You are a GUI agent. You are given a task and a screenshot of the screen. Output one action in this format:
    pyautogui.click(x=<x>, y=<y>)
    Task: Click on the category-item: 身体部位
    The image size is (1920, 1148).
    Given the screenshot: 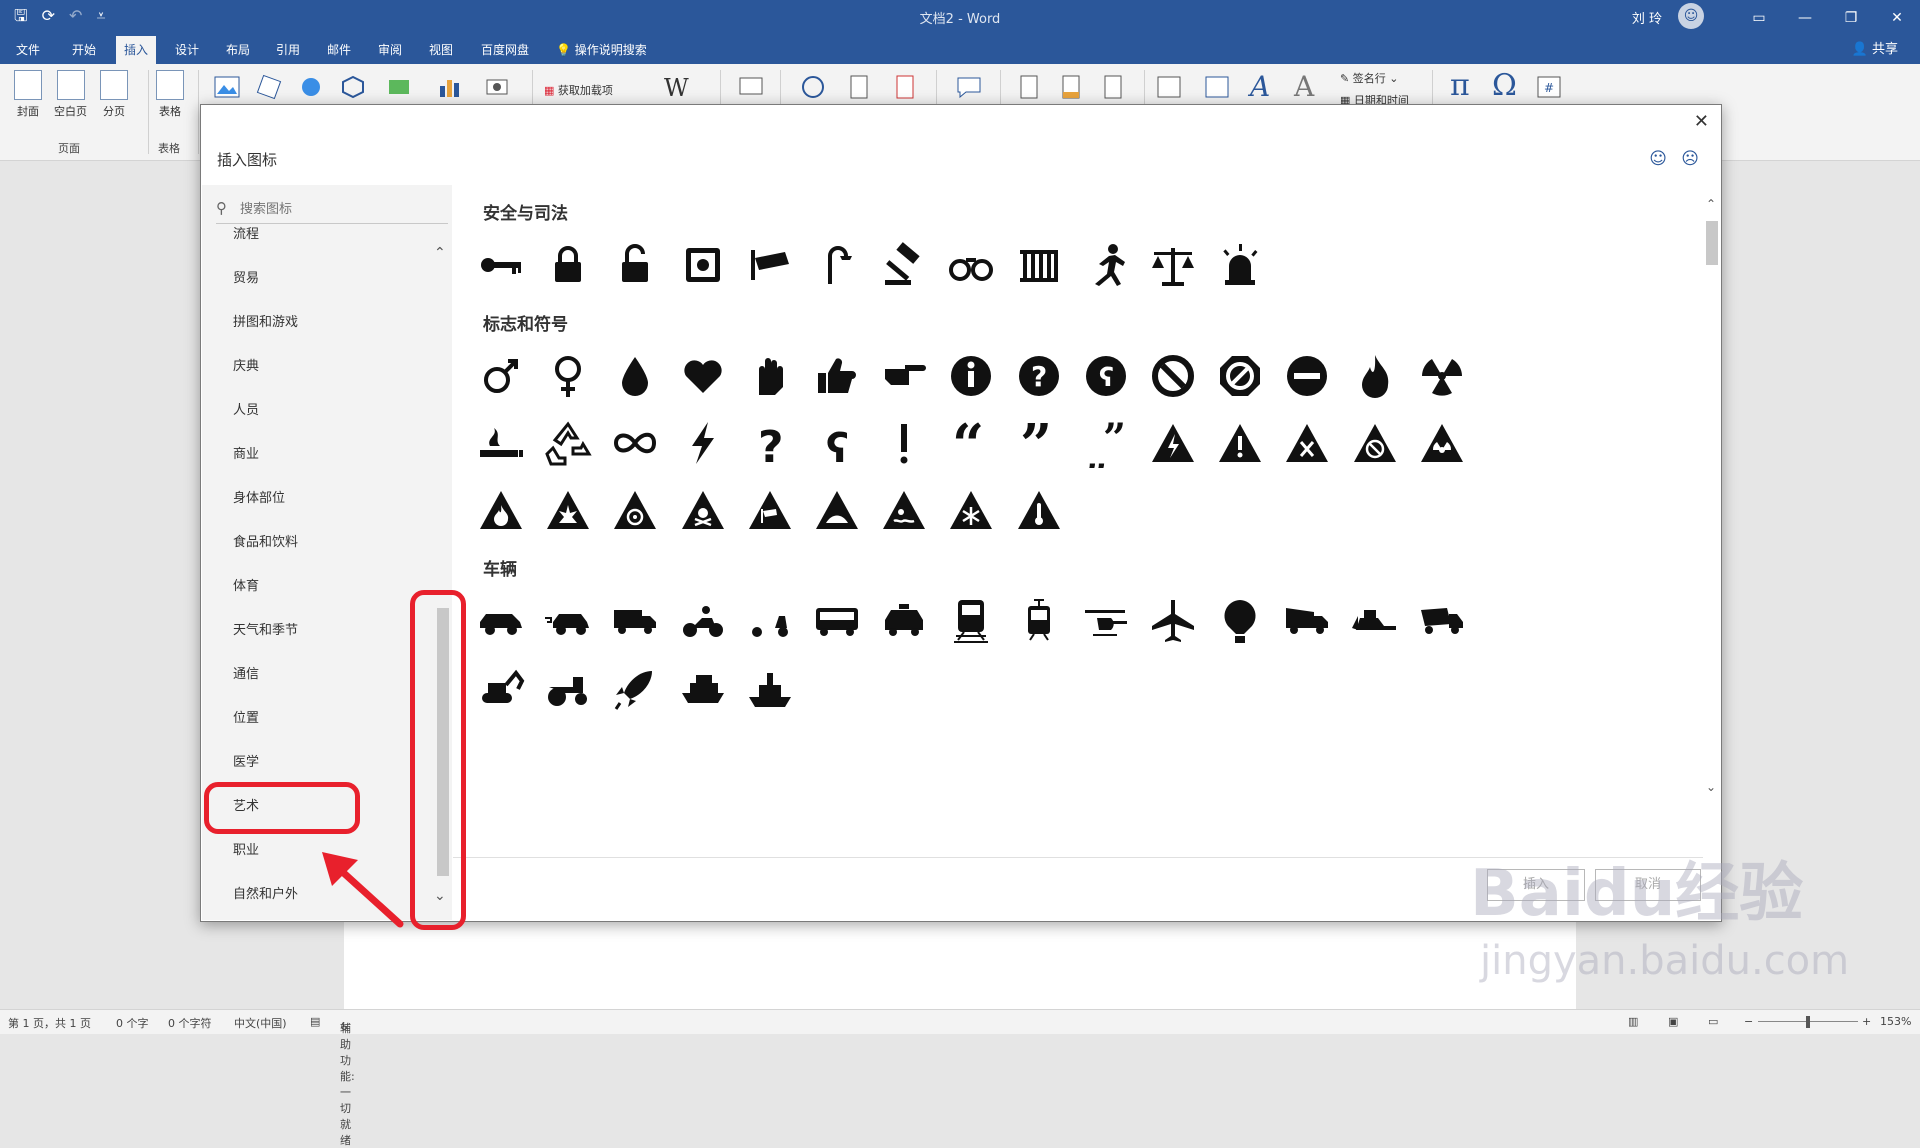 What is the action you would take?
    pyautogui.click(x=259, y=496)
    